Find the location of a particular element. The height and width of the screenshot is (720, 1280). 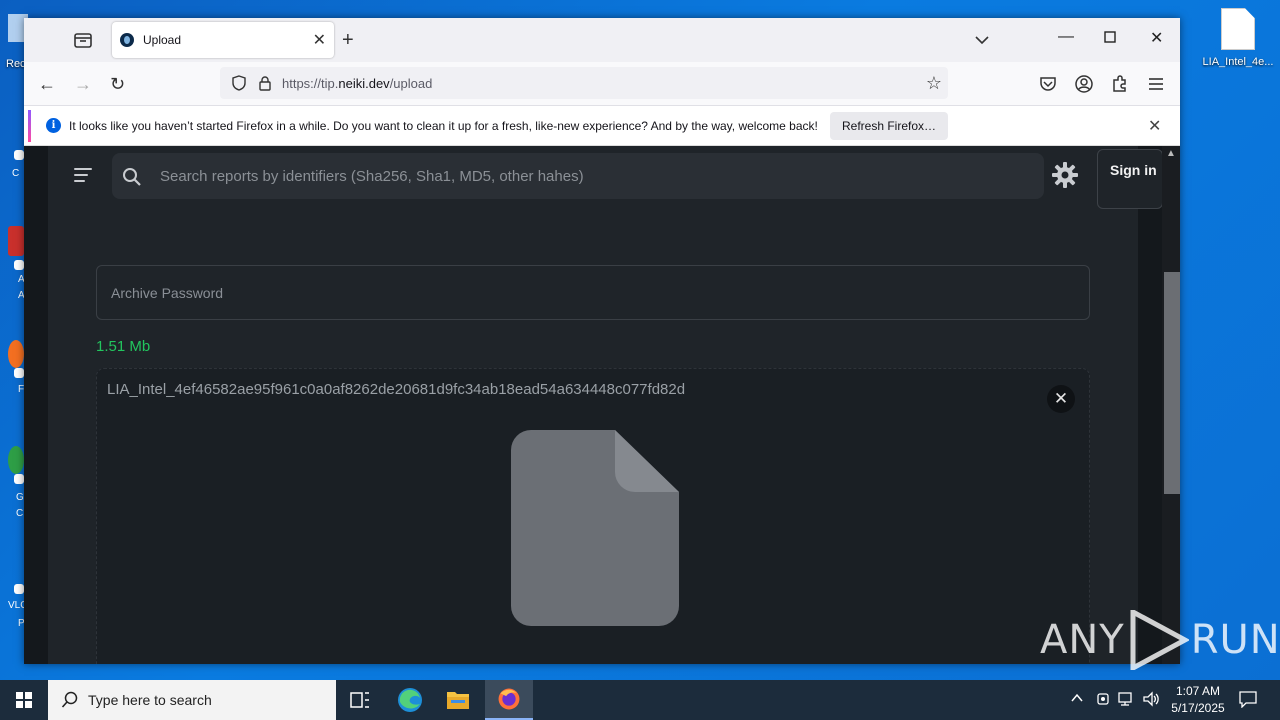

new-tab-icon: + is located at coordinates (348, 40).